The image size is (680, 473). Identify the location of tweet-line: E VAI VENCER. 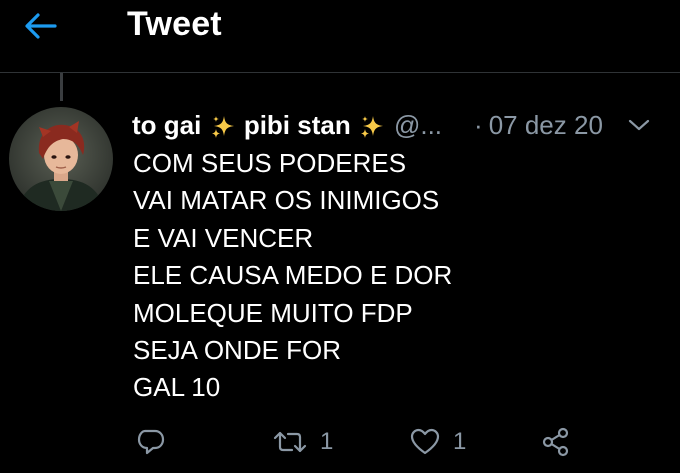
(223, 237).